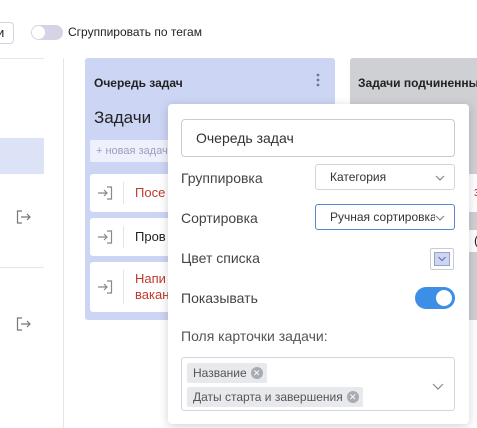 The image size is (477, 428). What do you see at coordinates (268, 397) in the screenshot?
I see `field-tag-label: Даты старта и завершения` at bounding box center [268, 397].